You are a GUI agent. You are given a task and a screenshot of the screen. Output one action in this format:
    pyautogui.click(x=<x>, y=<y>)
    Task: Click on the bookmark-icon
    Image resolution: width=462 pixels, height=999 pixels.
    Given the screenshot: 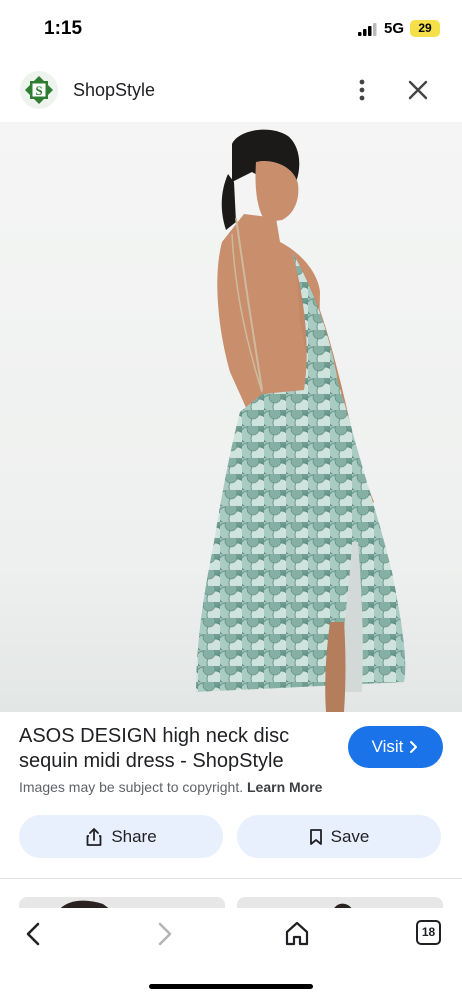 What is the action you would take?
    pyautogui.click(x=315, y=836)
    